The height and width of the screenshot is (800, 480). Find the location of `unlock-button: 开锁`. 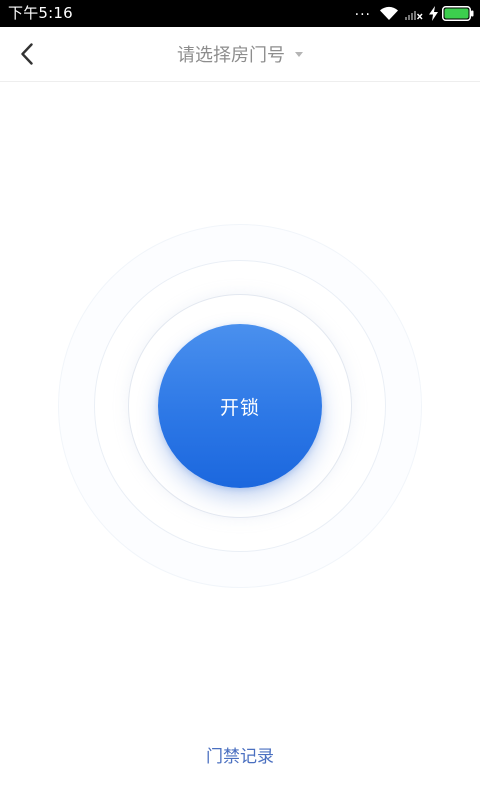

unlock-button: 开锁 is located at coordinates (240, 406).